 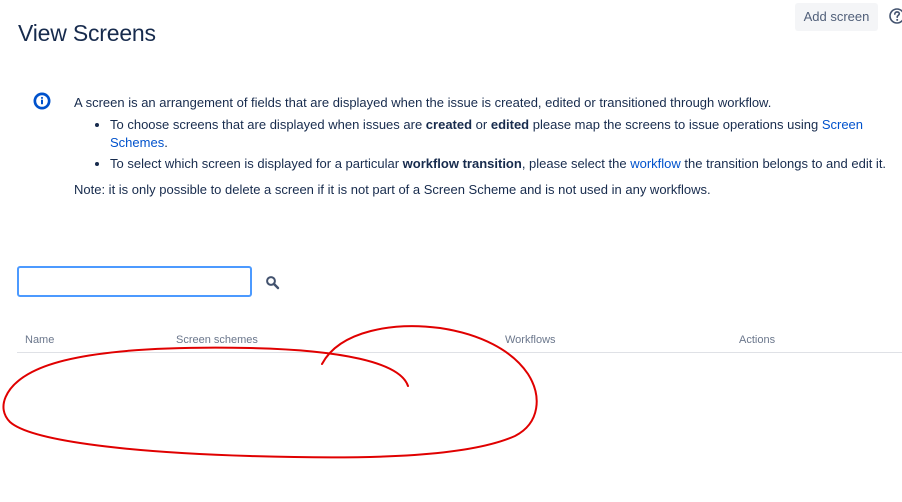 I want to click on bullet2-bold-workflow-transition: workflow transition, so click(x=462, y=163).